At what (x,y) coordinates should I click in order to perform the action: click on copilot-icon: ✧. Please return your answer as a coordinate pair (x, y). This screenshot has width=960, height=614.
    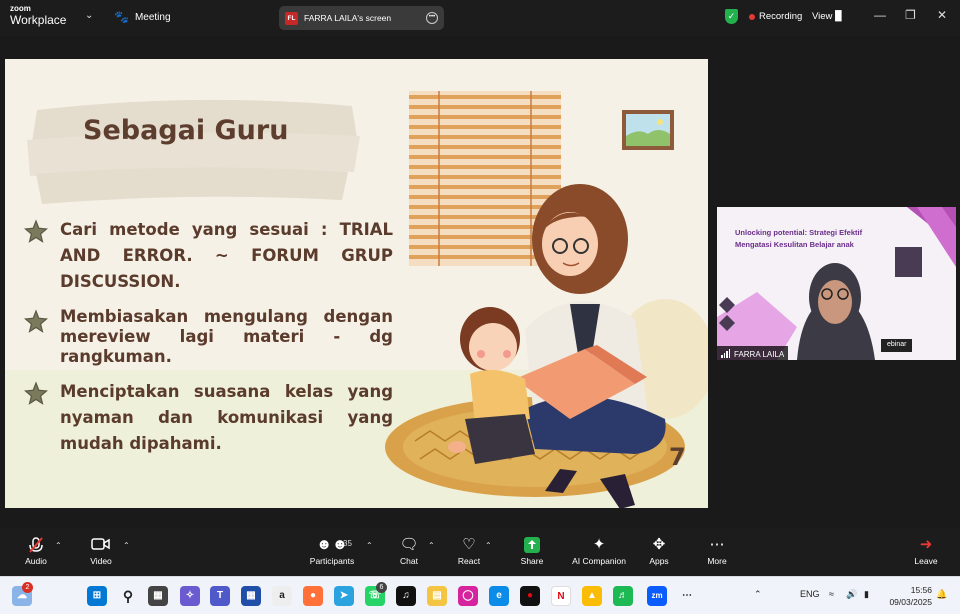
    Looking at the image, I should click on (190, 596).